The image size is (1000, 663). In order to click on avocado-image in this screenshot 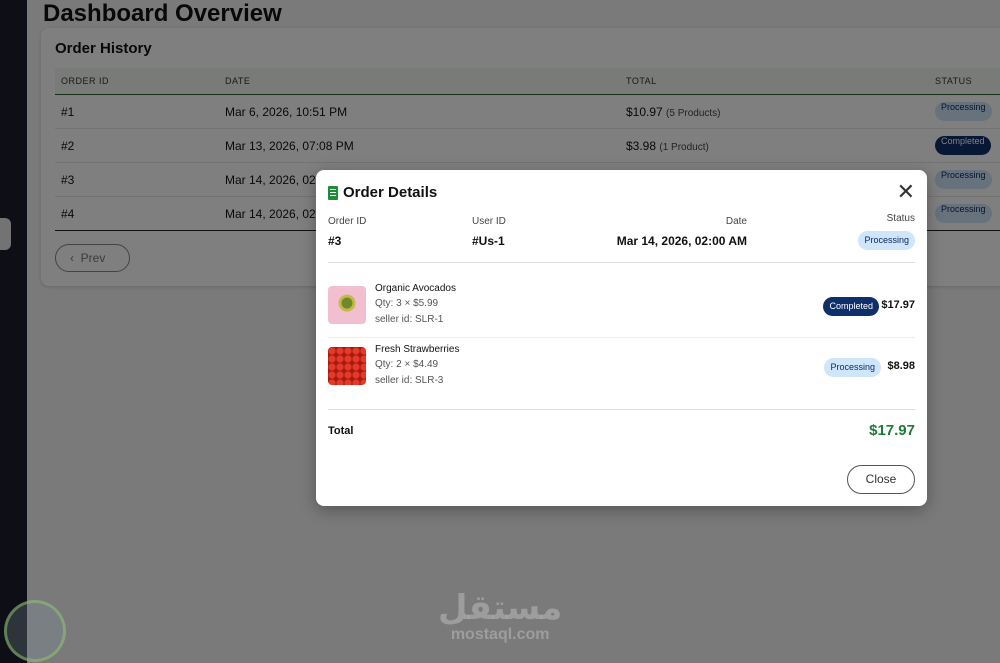, I will do `click(347, 305)`.